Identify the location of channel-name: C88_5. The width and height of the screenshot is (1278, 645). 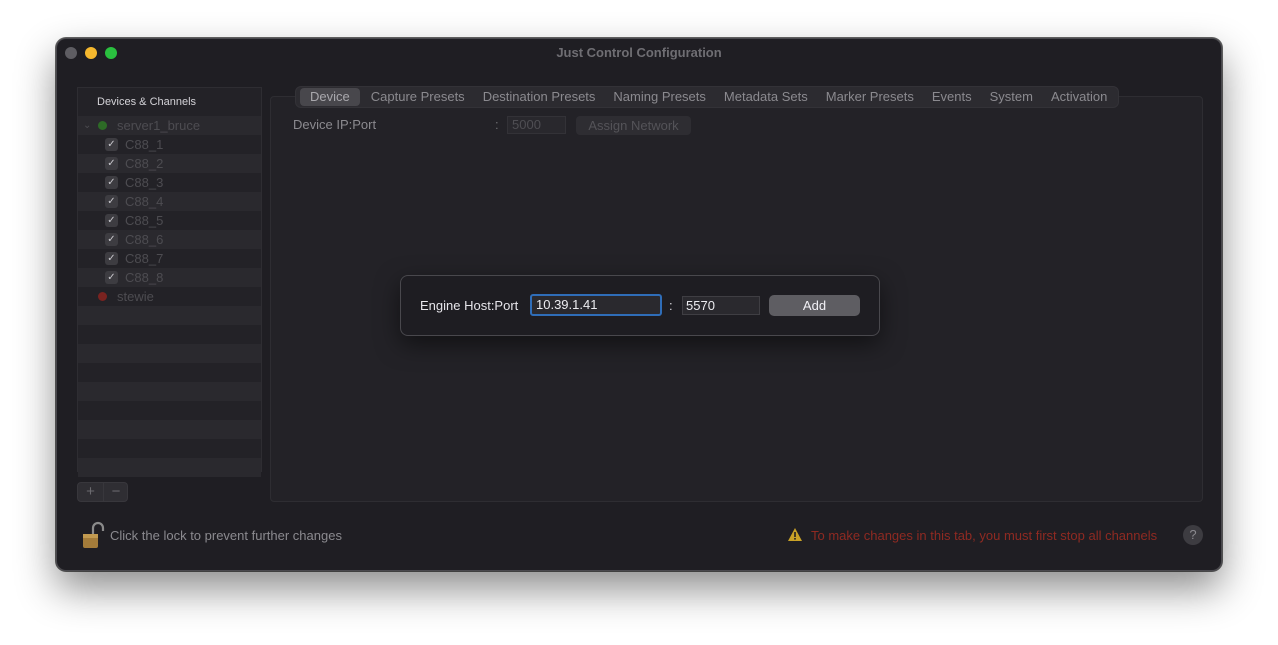
(144, 220).